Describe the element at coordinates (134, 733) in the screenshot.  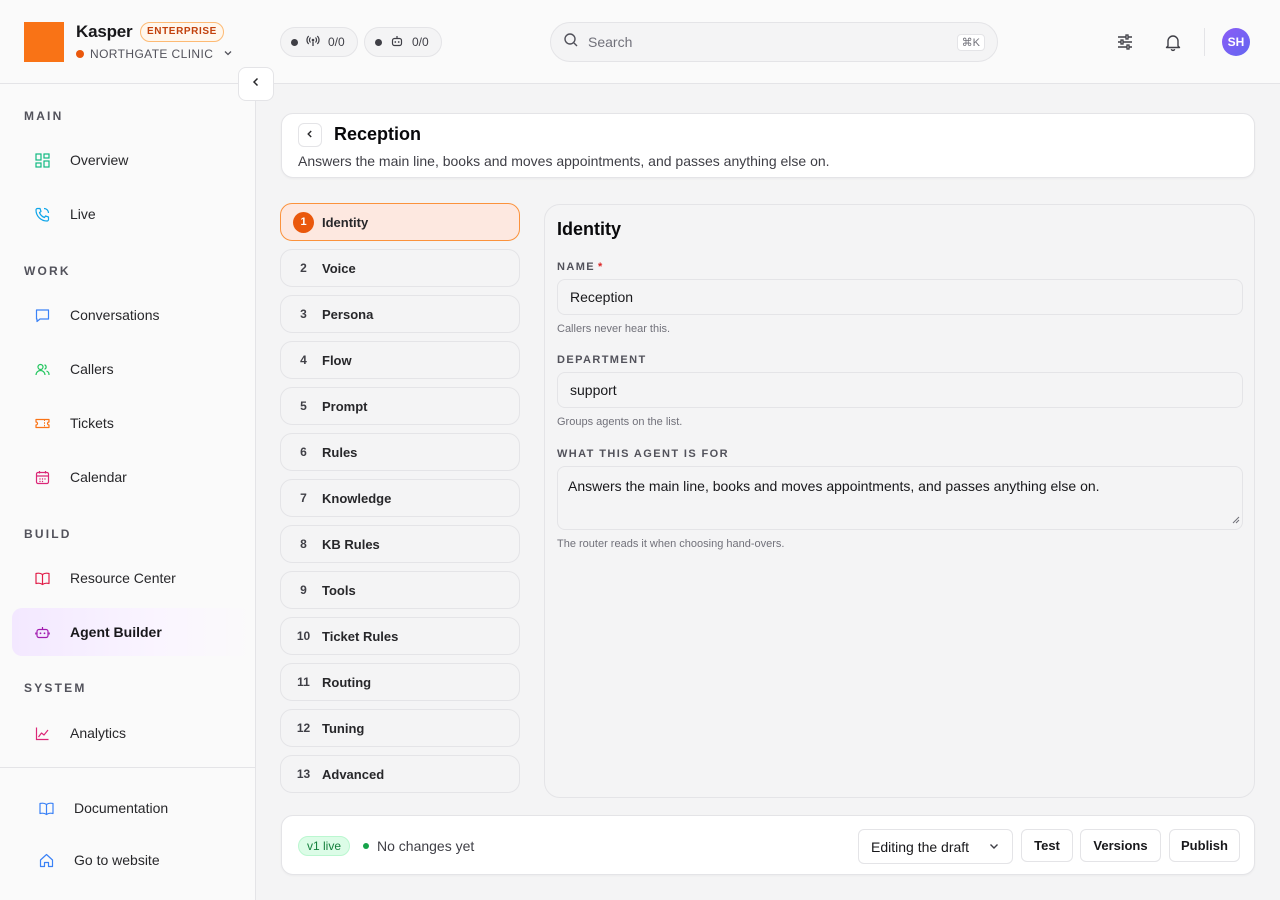
I see `sidebar-item-analytics: Analytics` at that location.